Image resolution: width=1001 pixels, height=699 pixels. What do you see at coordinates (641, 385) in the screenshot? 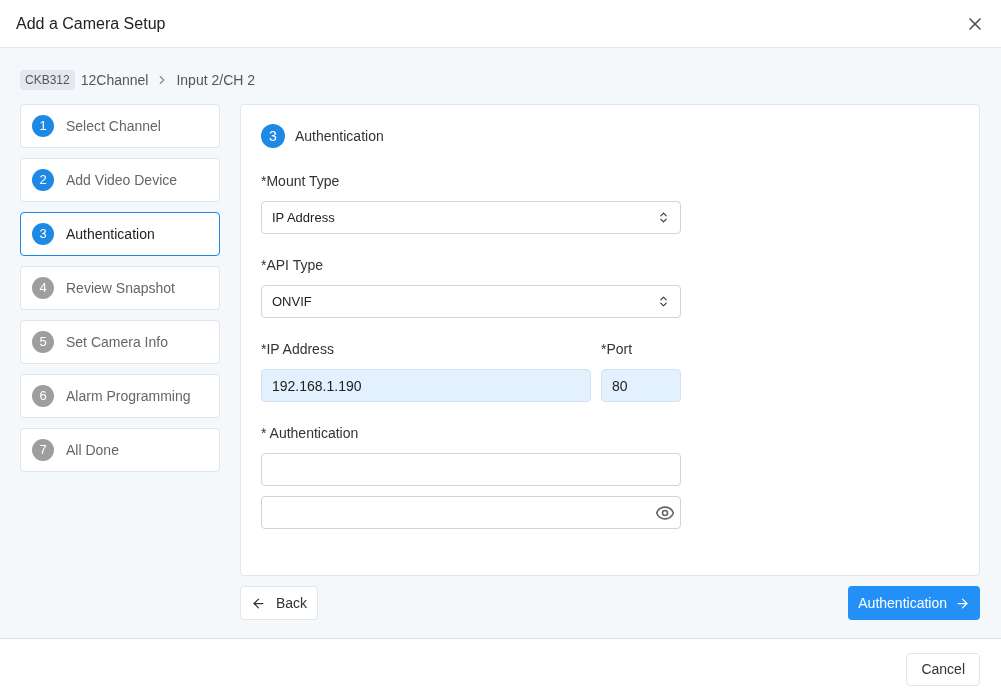
I see `port-field: 80` at bounding box center [641, 385].